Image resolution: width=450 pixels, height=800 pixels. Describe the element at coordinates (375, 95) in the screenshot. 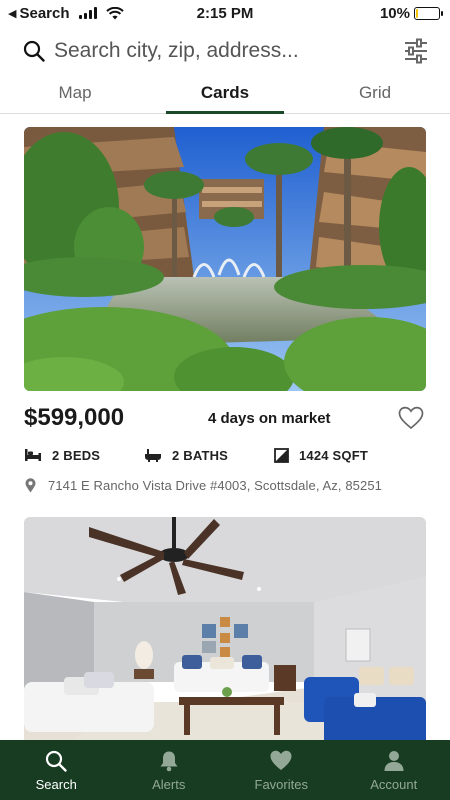

I see `tab-grid: Grid` at that location.